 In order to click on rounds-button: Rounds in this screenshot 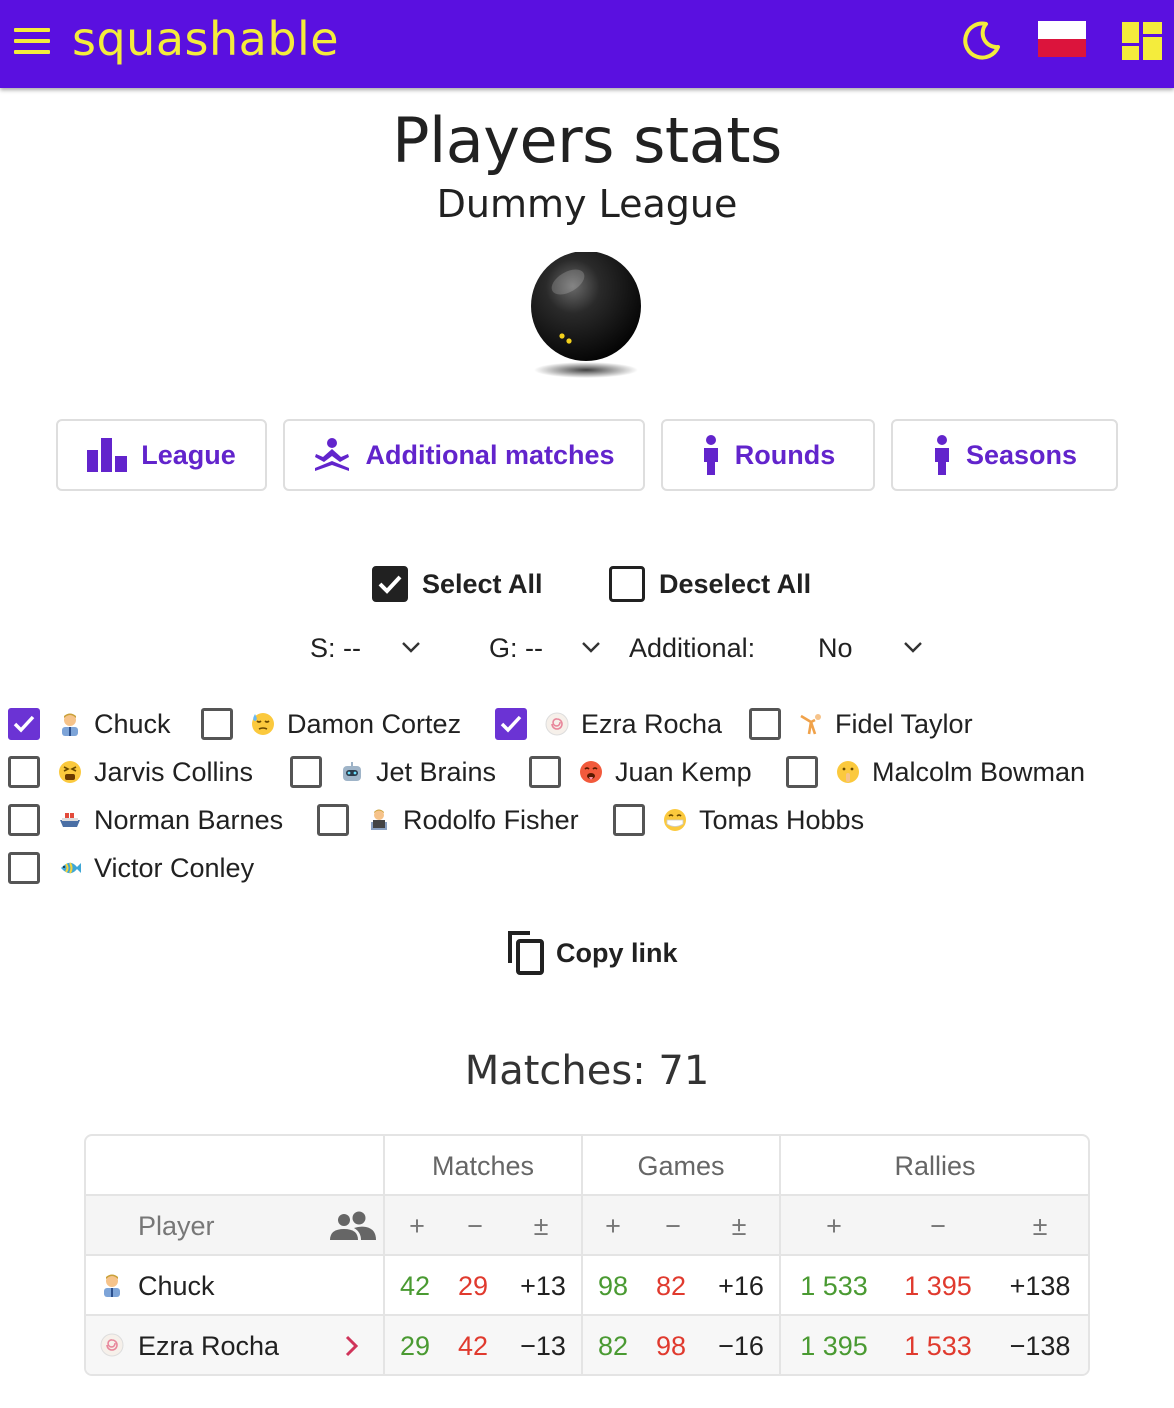, I will do `click(768, 455)`.